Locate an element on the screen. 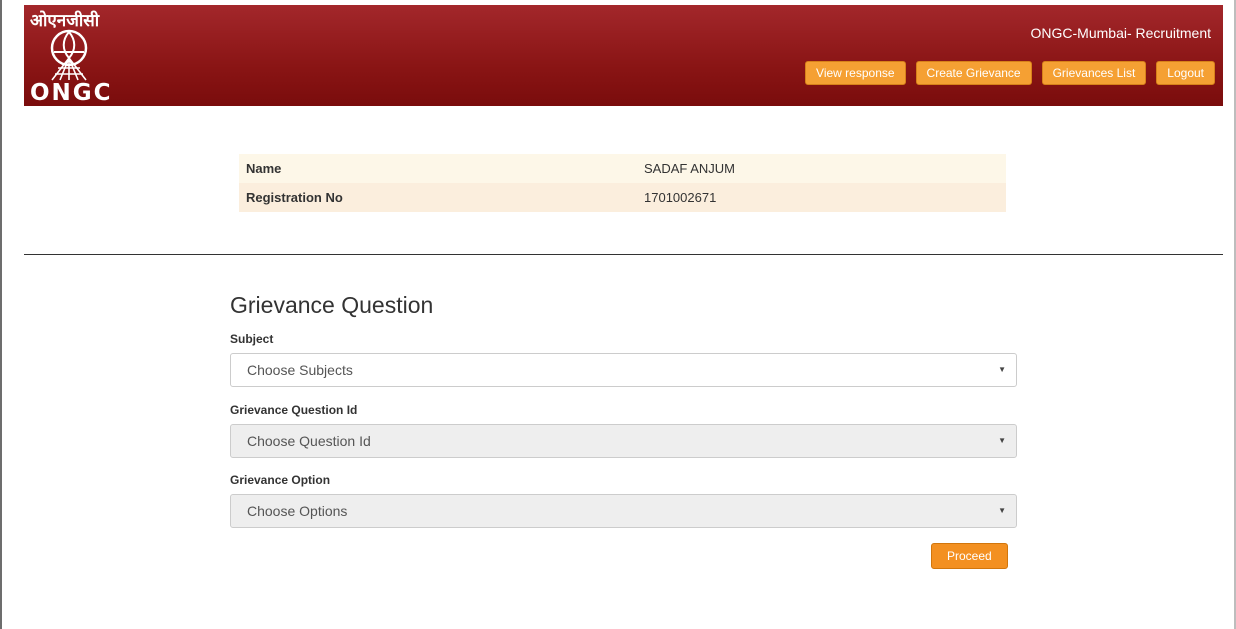  registration-value: 1701002671 is located at coordinates (680, 197).